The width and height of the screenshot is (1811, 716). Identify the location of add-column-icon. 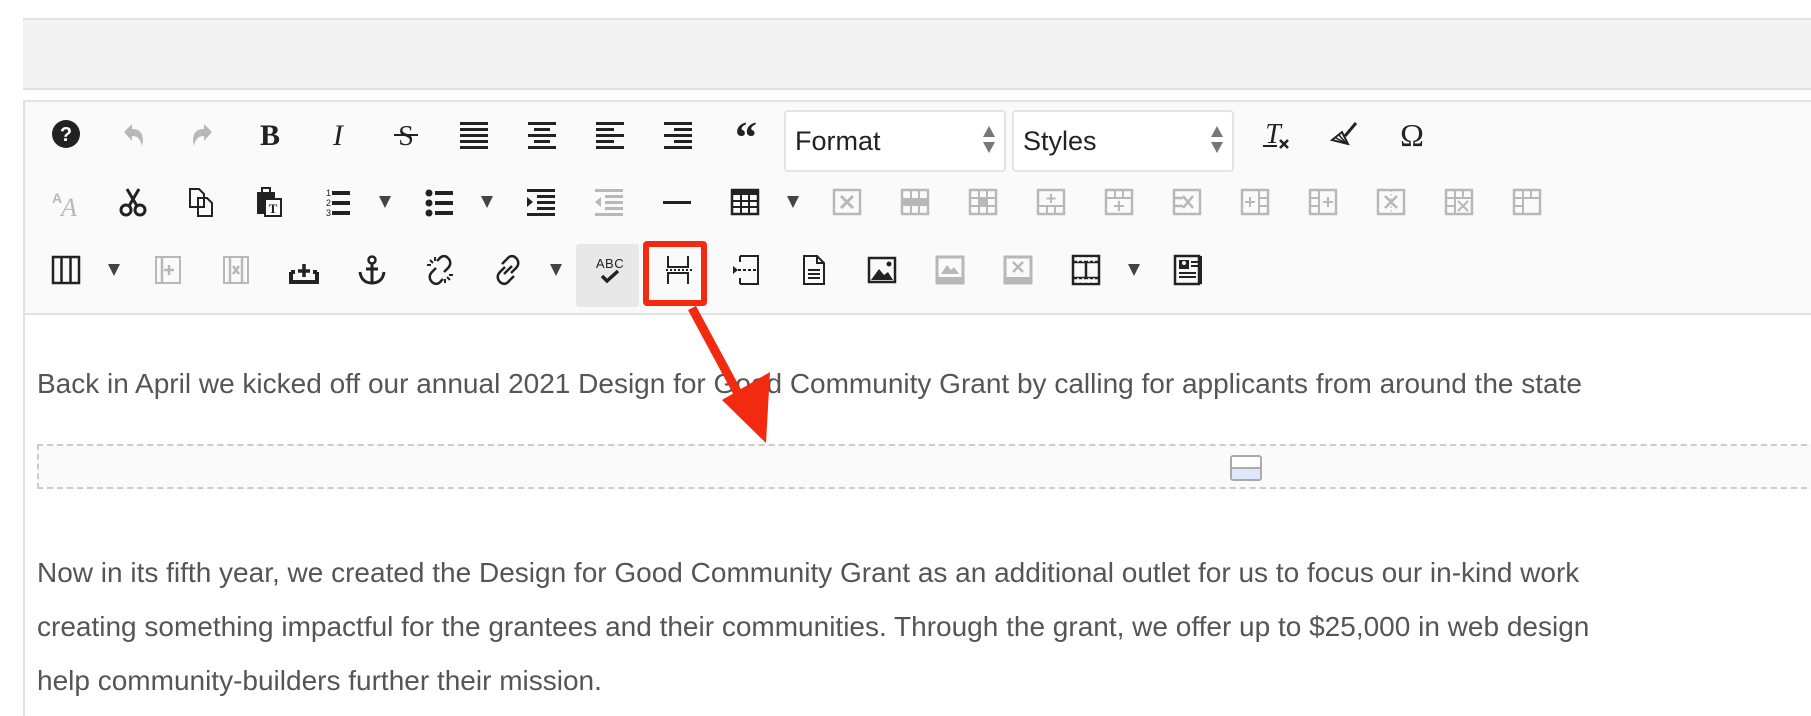
(168, 270).